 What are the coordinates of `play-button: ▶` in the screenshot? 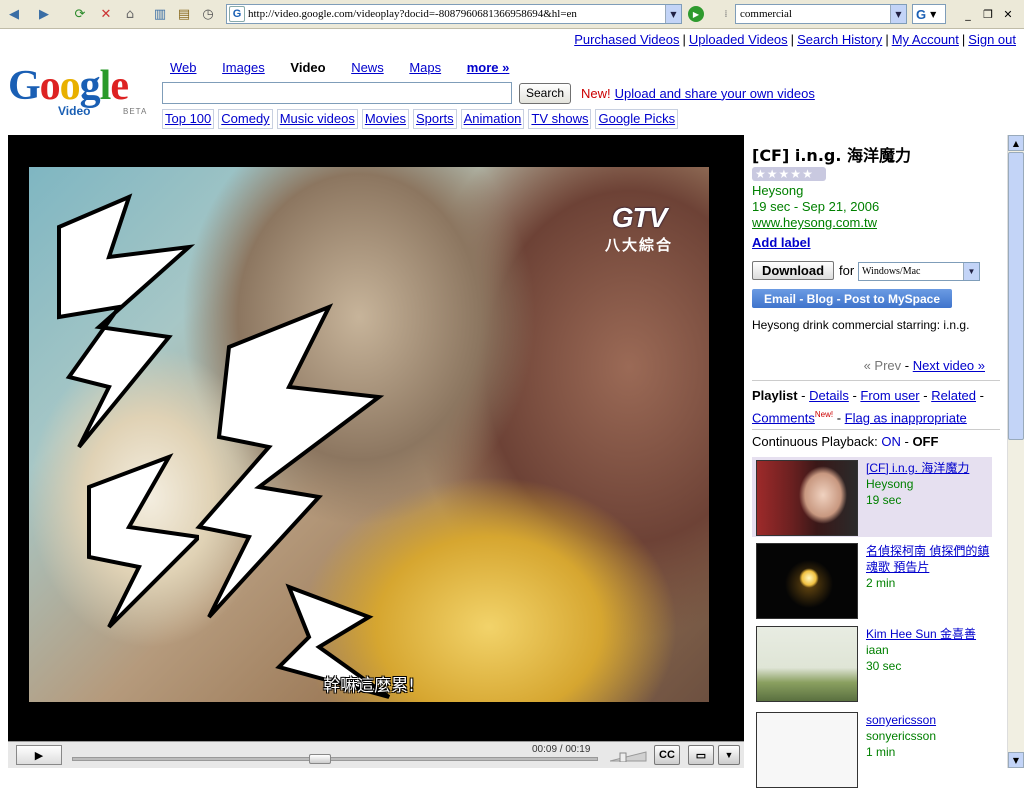 It's located at (39, 755).